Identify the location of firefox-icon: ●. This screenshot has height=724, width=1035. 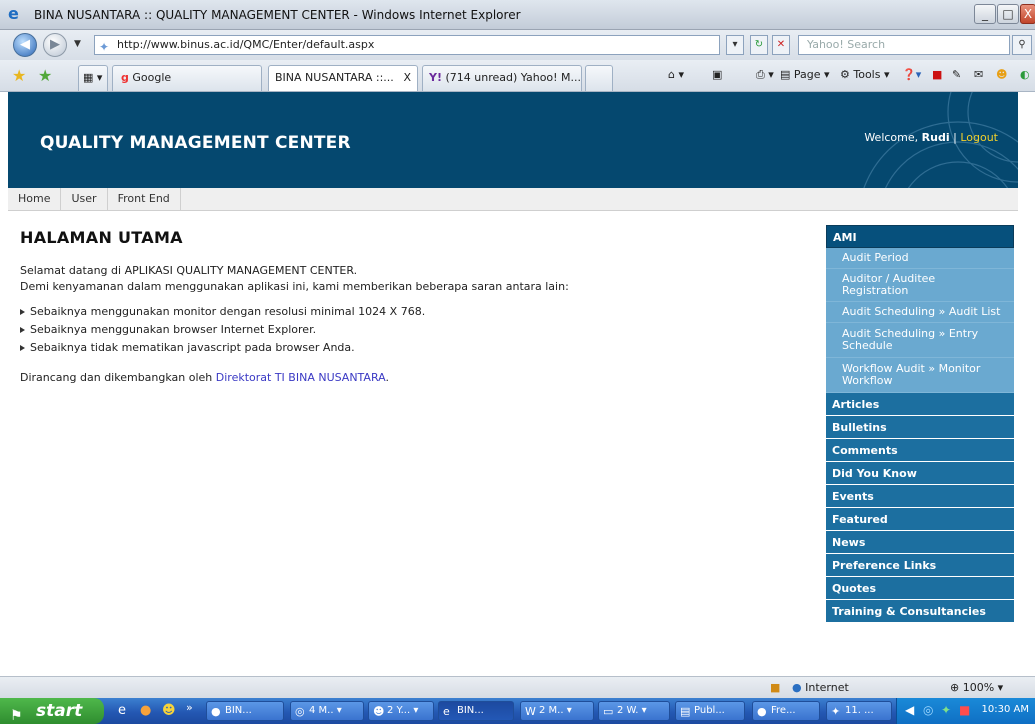
(216, 711).